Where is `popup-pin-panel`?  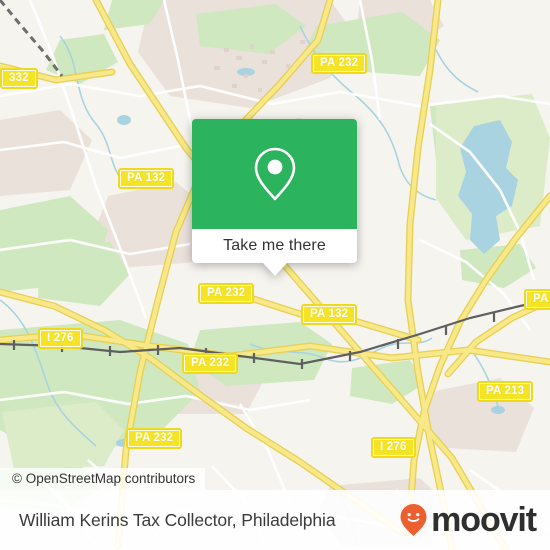
popup-pin-panel is located at coordinates (274, 174).